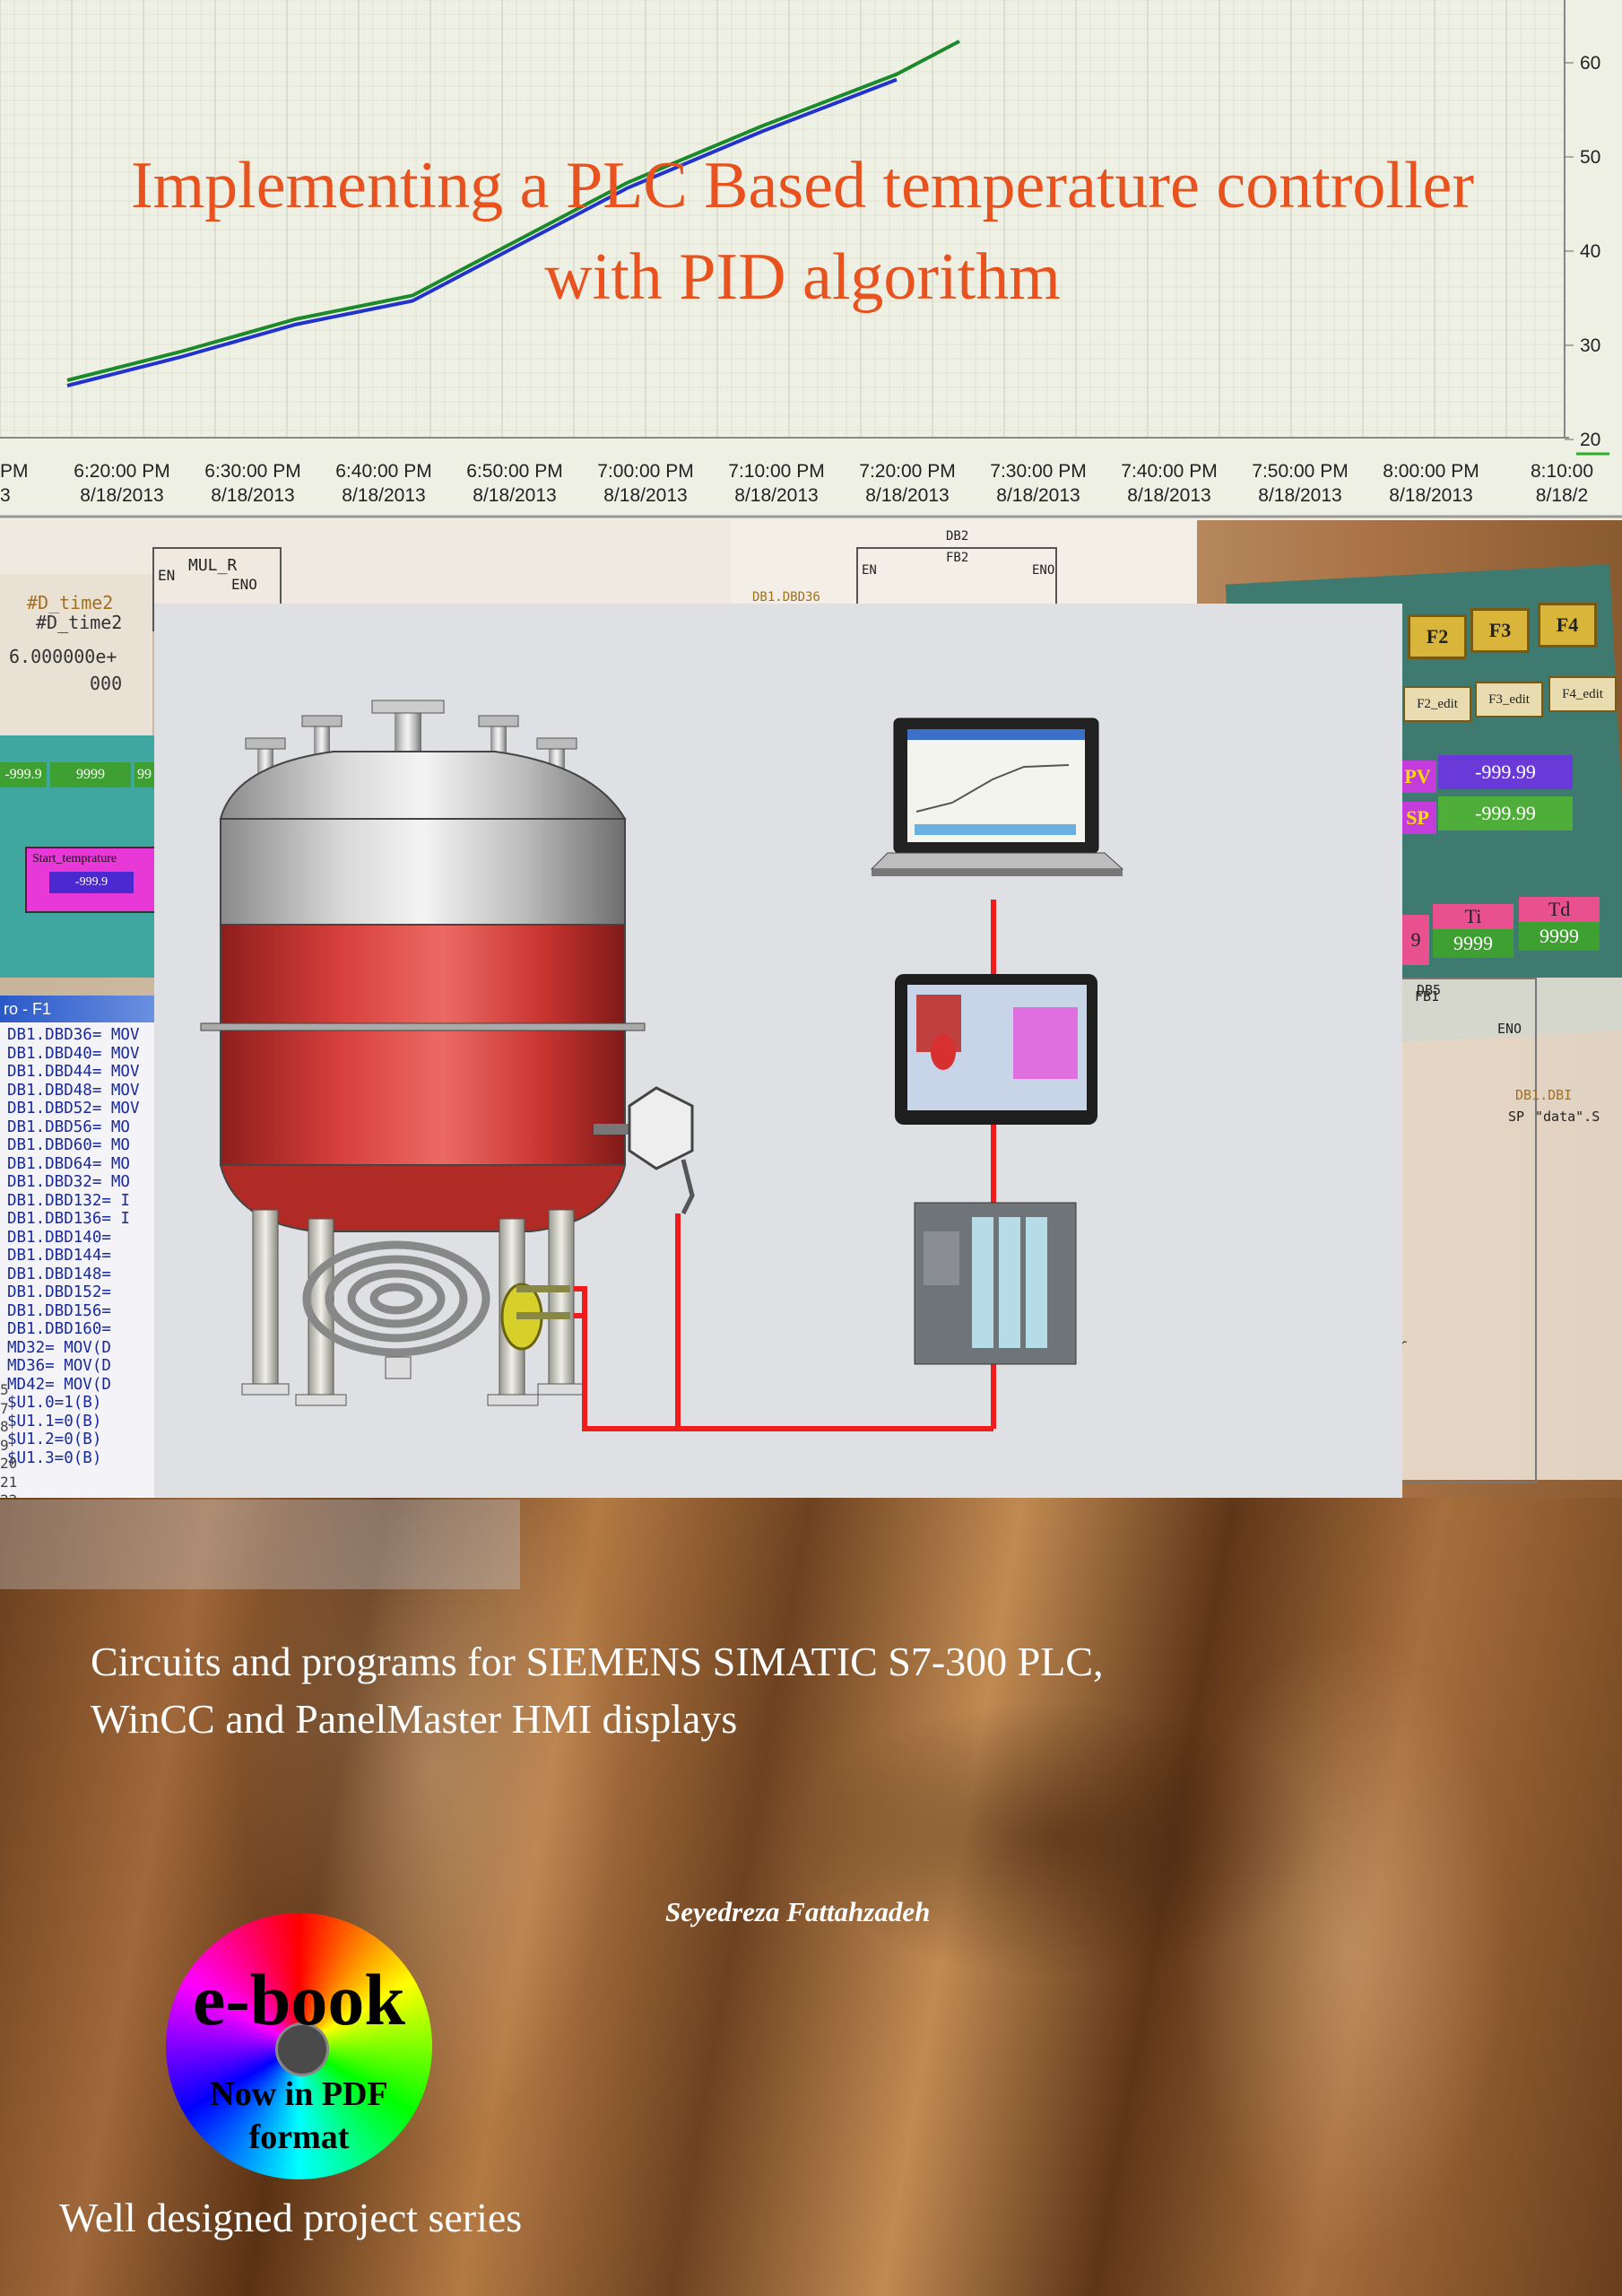 The image size is (1622, 2296). Describe the element at coordinates (291, 2217) in the screenshot. I see `cover-series: Well designed project series` at that location.